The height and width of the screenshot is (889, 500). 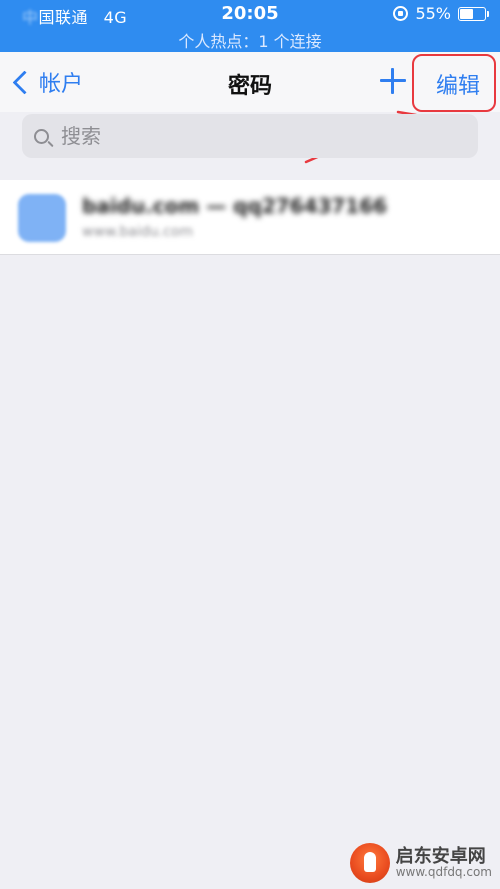 What do you see at coordinates (369, 863) in the screenshot?
I see `watermark-logo-icon` at bounding box center [369, 863].